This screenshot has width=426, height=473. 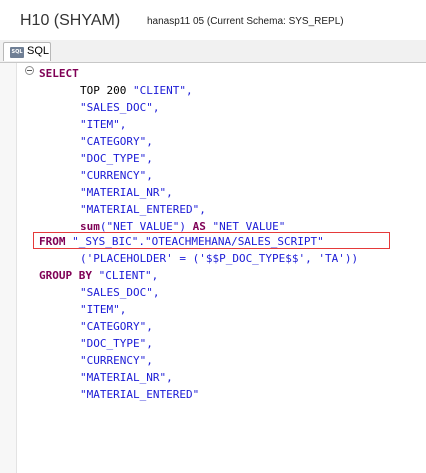 What do you see at coordinates (17, 52) in the screenshot?
I see `sql-file-icon: SQL` at bounding box center [17, 52].